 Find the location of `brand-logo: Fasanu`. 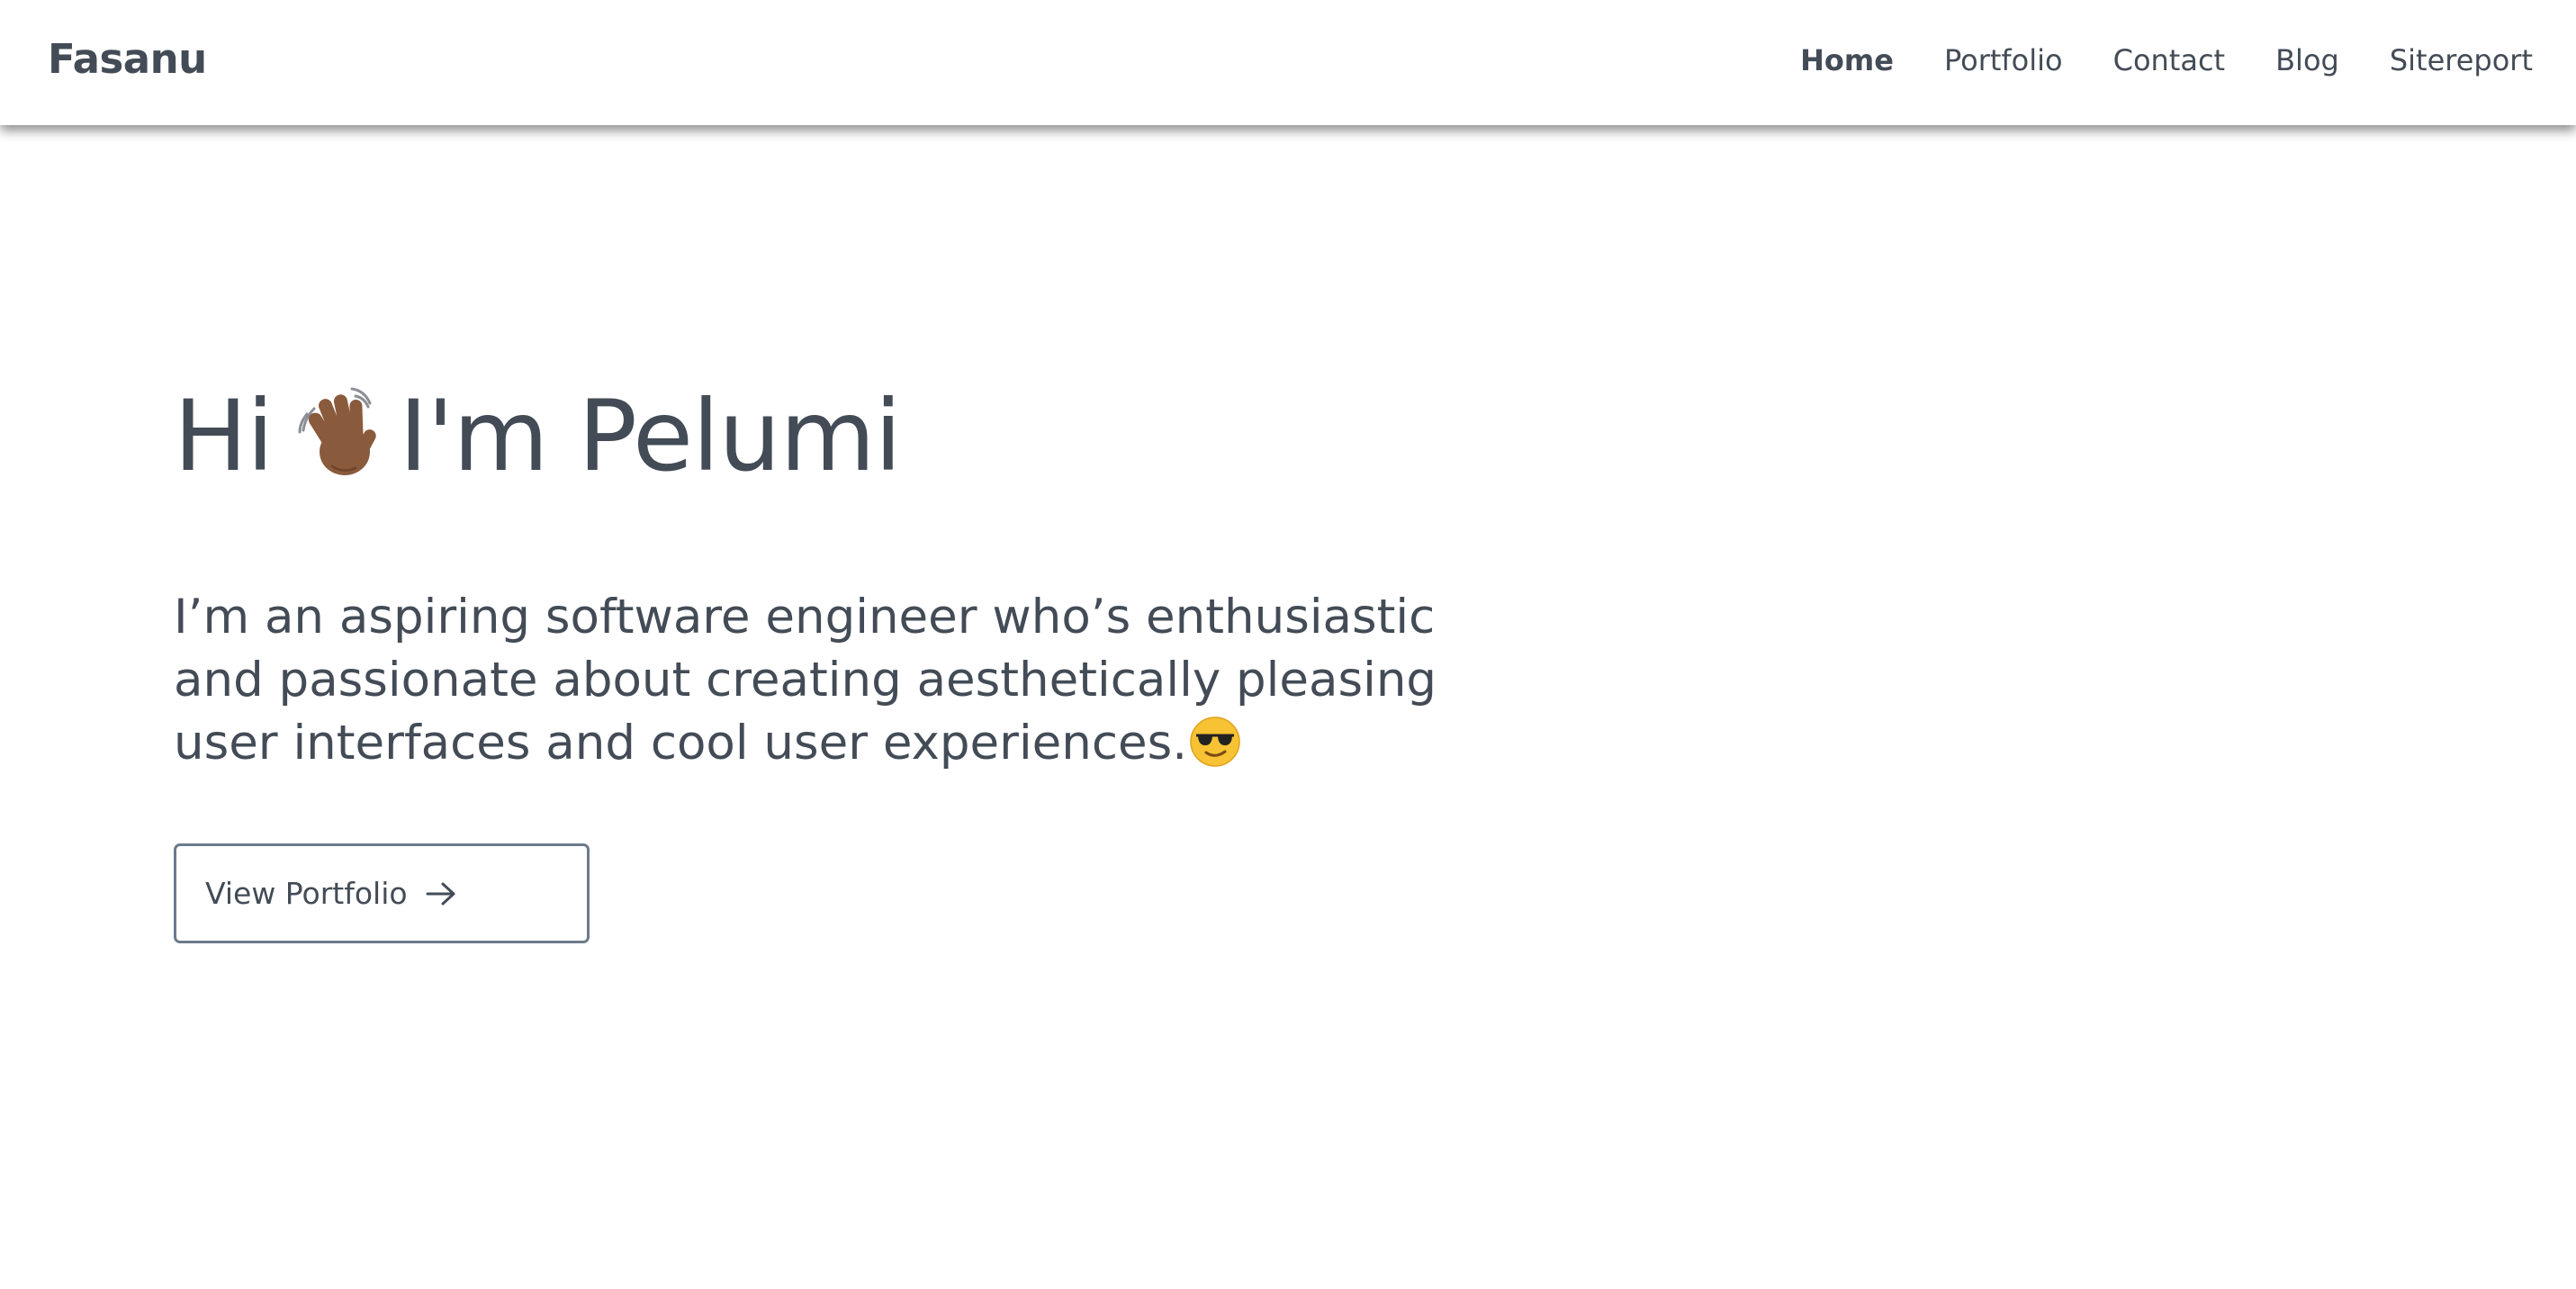

brand-logo: Fasanu is located at coordinates (127, 59).